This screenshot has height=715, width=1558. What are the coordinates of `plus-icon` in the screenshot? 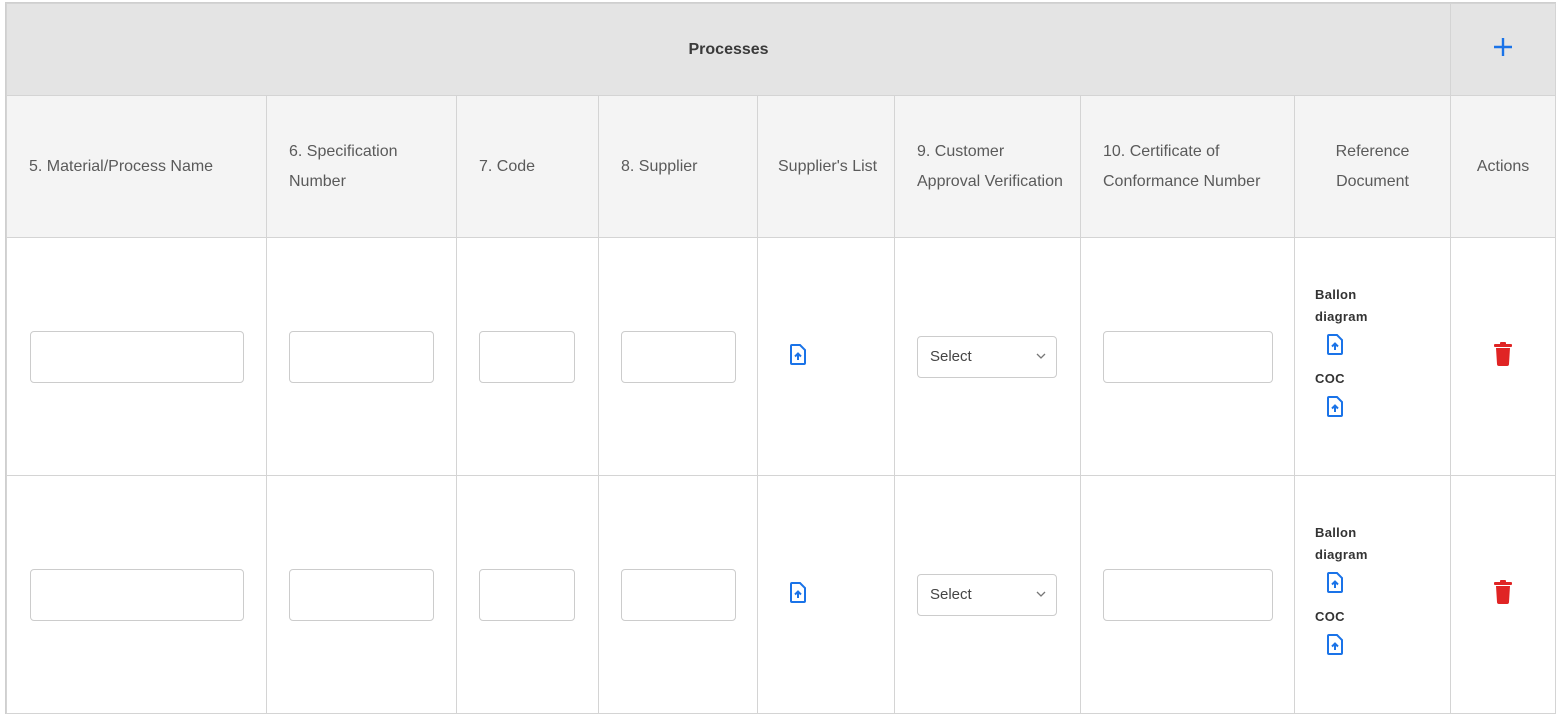 It's located at (1503, 47).